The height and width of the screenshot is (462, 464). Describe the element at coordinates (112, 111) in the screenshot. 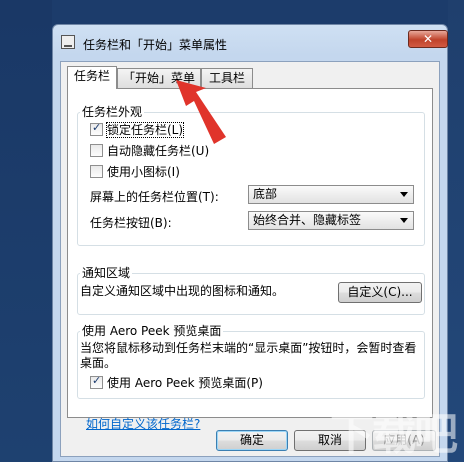

I see `group-title-appearance: 任务栏外观` at that location.